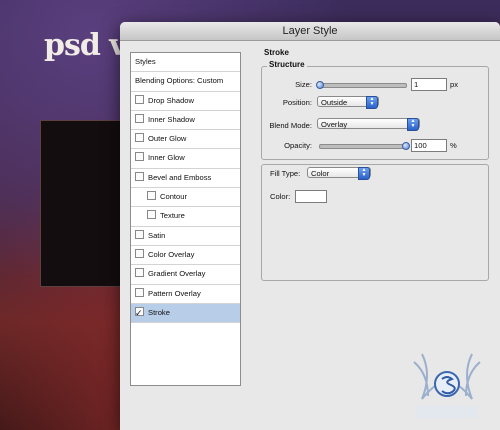  I want to click on styles-list-item: Bevel and Emboss, so click(185, 179).